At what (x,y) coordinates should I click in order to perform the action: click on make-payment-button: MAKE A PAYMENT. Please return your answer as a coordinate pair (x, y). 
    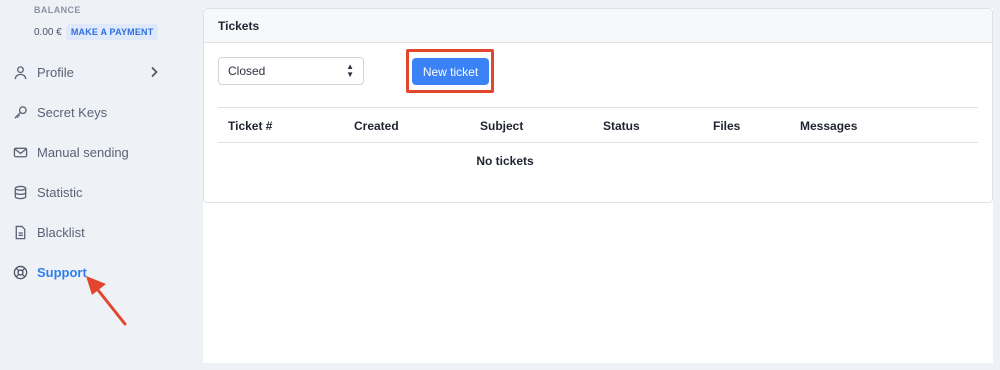
    Looking at the image, I should click on (112, 32).